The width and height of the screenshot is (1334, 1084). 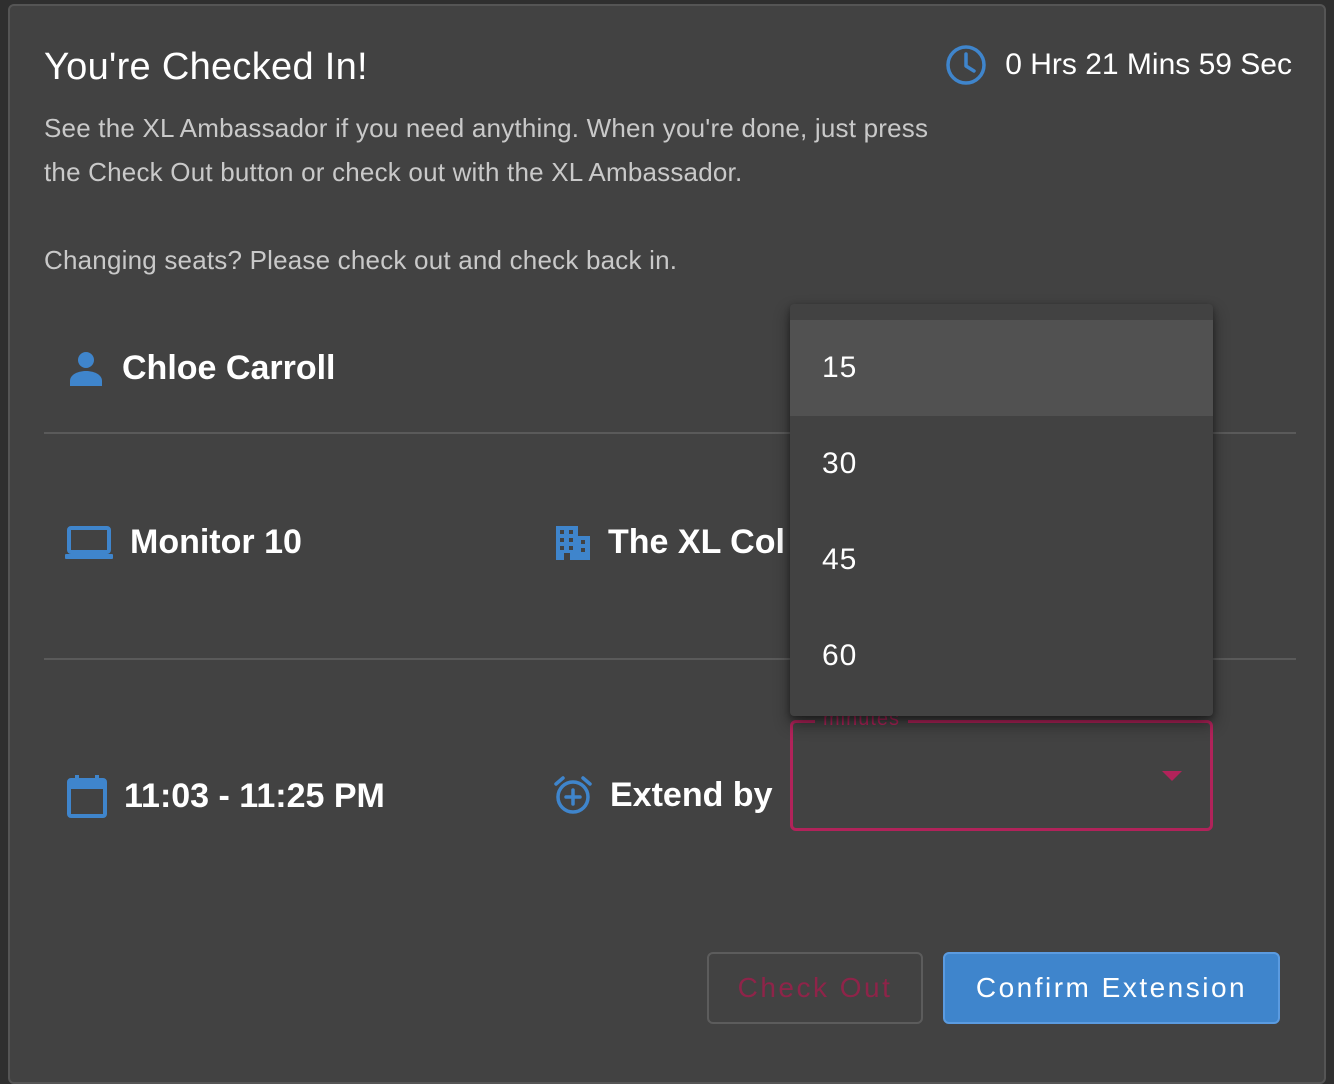 I want to click on dropdown-arrow-icon, so click(x=1172, y=776).